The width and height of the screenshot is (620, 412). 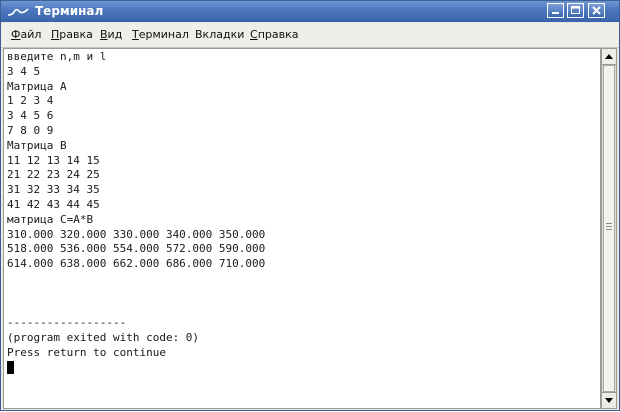 What do you see at coordinates (136, 249) in the screenshot?
I see `terminal-line: 518.000 536.000 554.000 572.000 590.000` at bounding box center [136, 249].